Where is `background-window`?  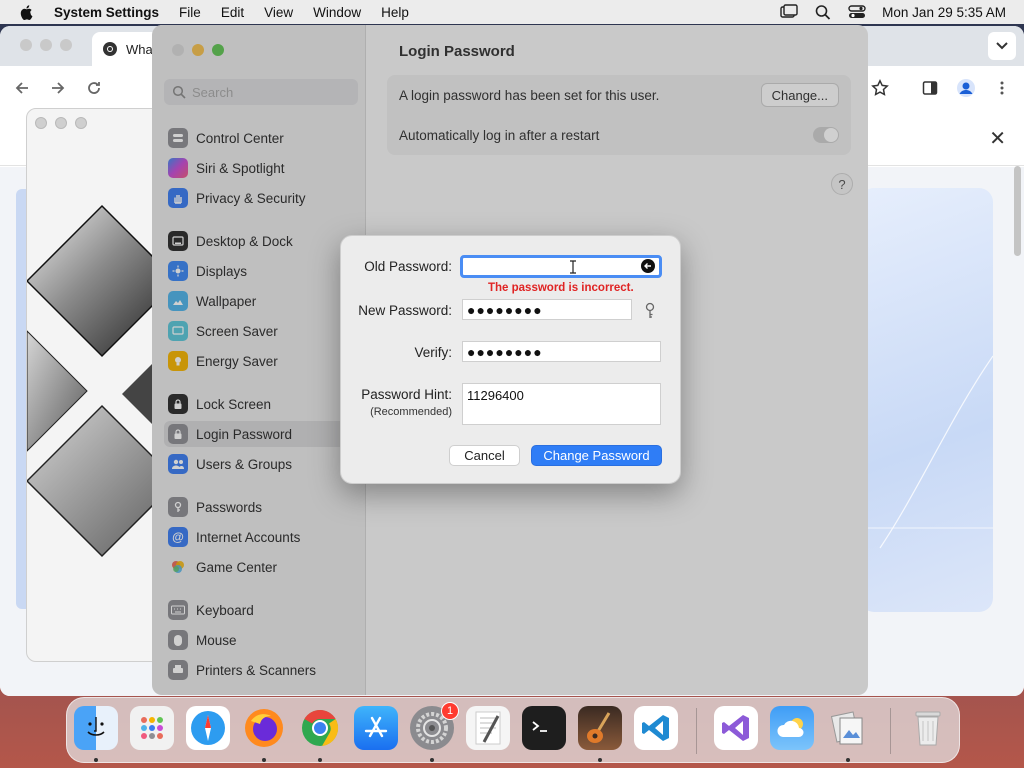
background-window is located at coordinates (96, 385).